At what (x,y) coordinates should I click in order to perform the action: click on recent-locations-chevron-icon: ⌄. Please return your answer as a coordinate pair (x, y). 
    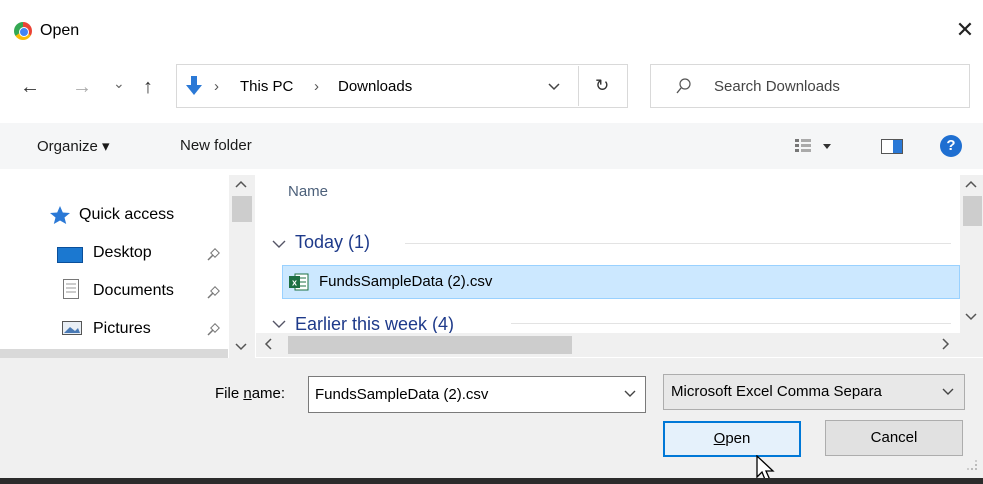
    Looking at the image, I should click on (119, 83).